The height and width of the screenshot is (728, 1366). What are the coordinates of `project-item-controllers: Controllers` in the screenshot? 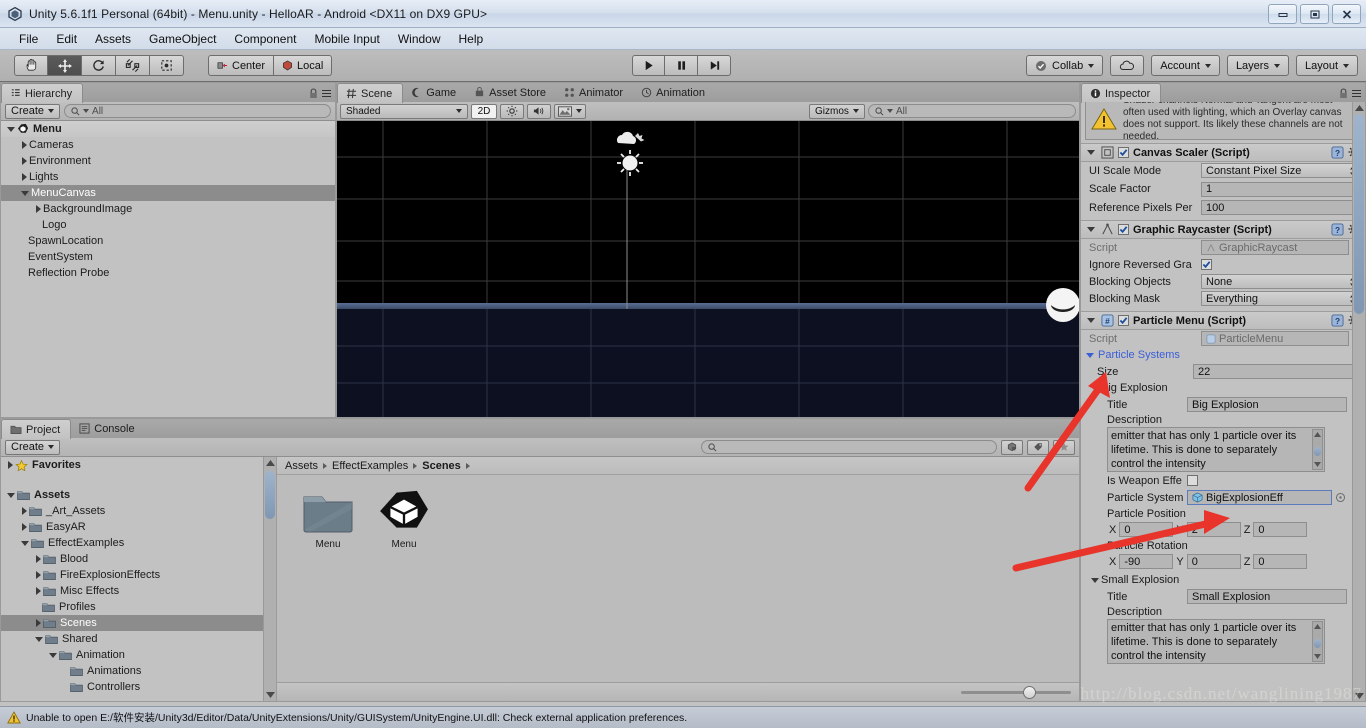 It's located at (138, 687).